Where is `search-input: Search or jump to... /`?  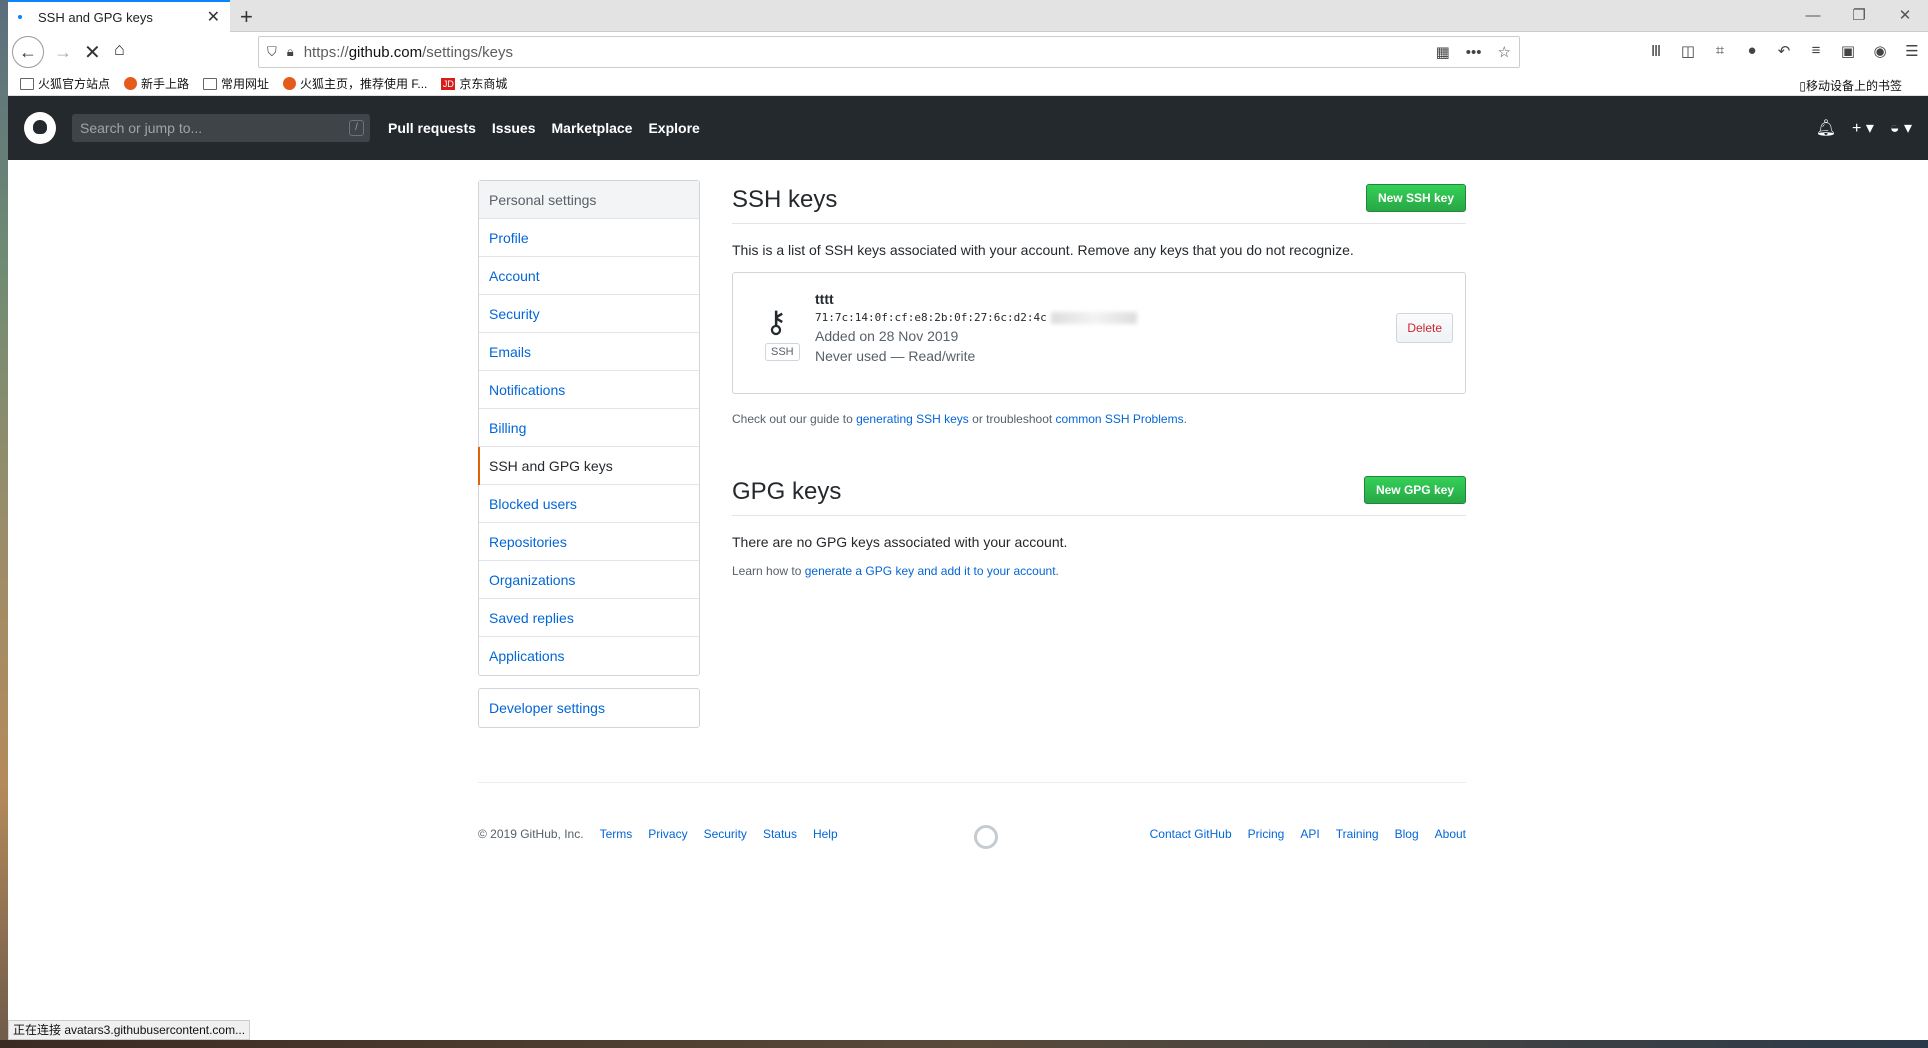
search-input: Search or jump to... / is located at coordinates (221, 128).